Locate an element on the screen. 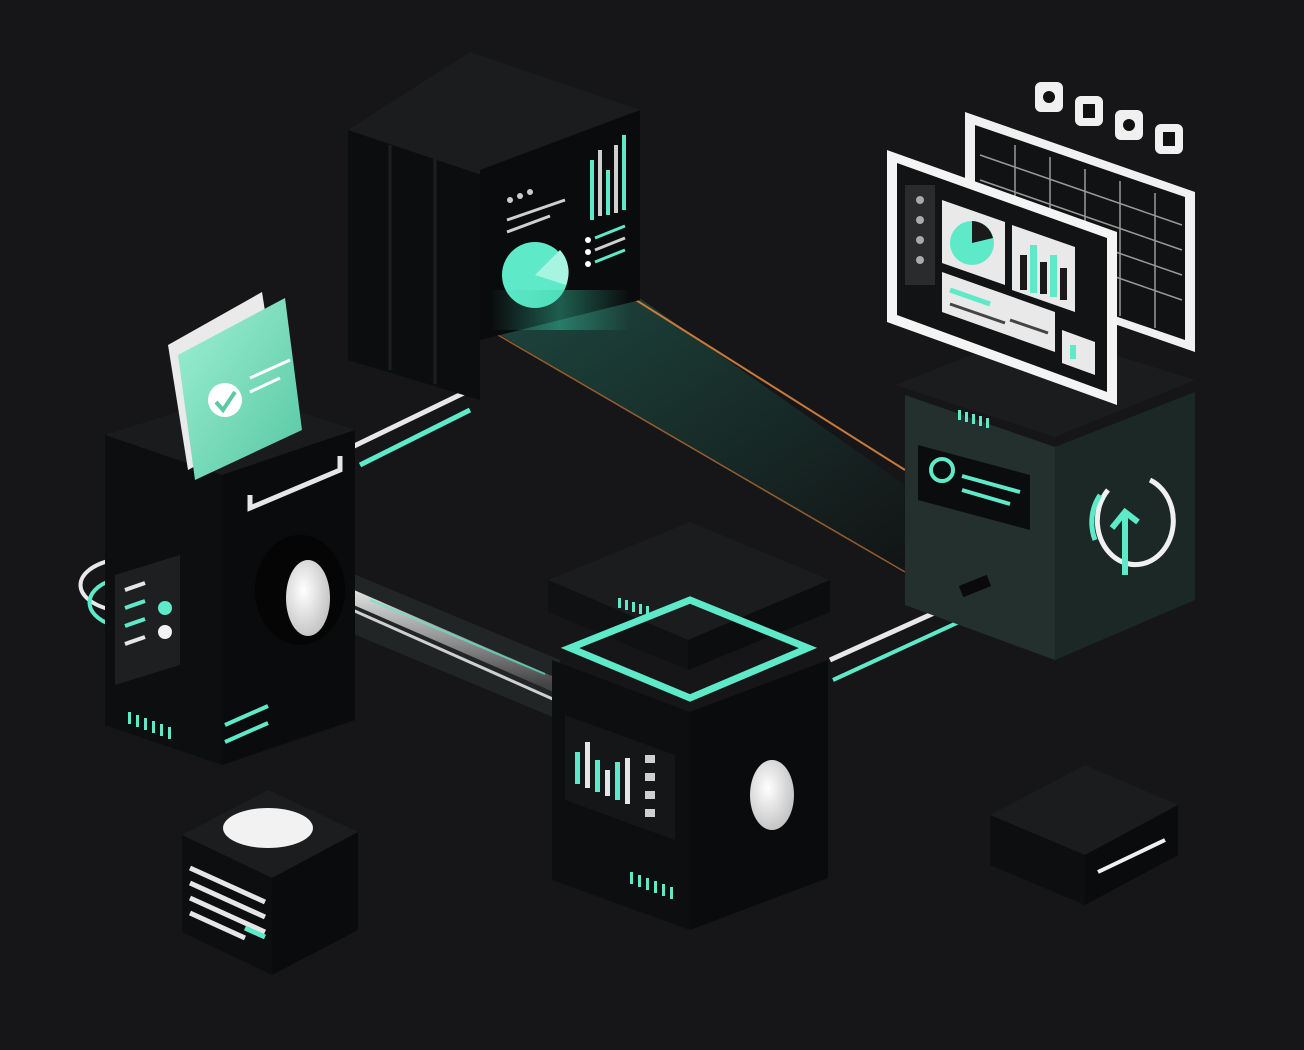  left-server-panel is located at coordinates (147, 620).